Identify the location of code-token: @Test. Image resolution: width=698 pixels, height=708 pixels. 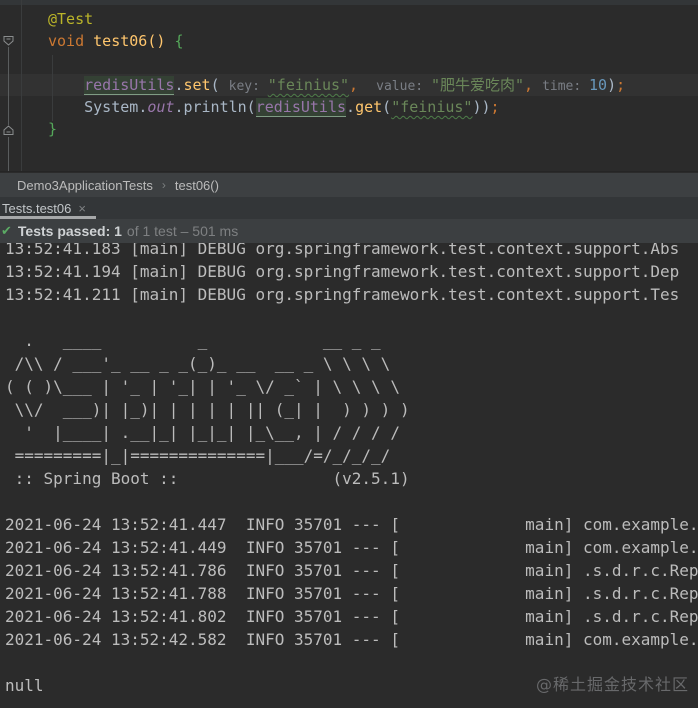
(71, 19).